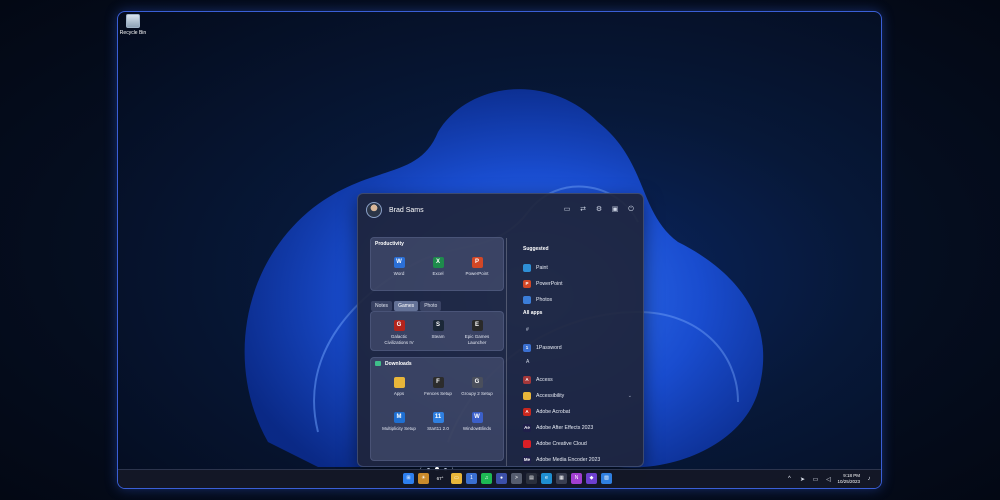  Describe the element at coordinates (531, 478) in the screenshot. I see `notepad-icon: ▤` at that location.